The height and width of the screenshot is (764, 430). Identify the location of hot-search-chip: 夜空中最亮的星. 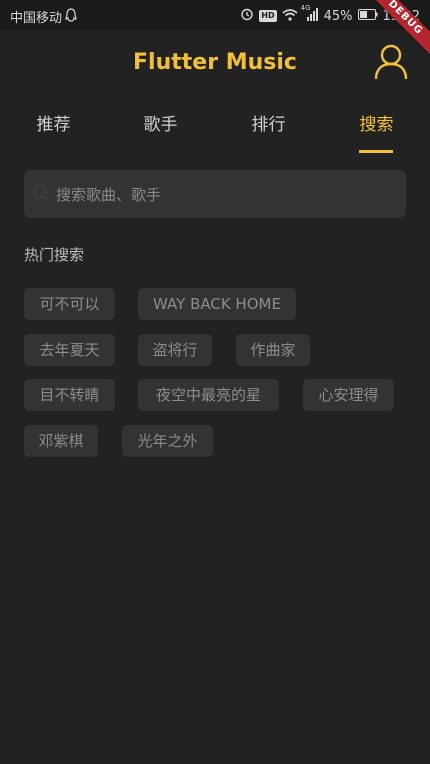
(208, 395).